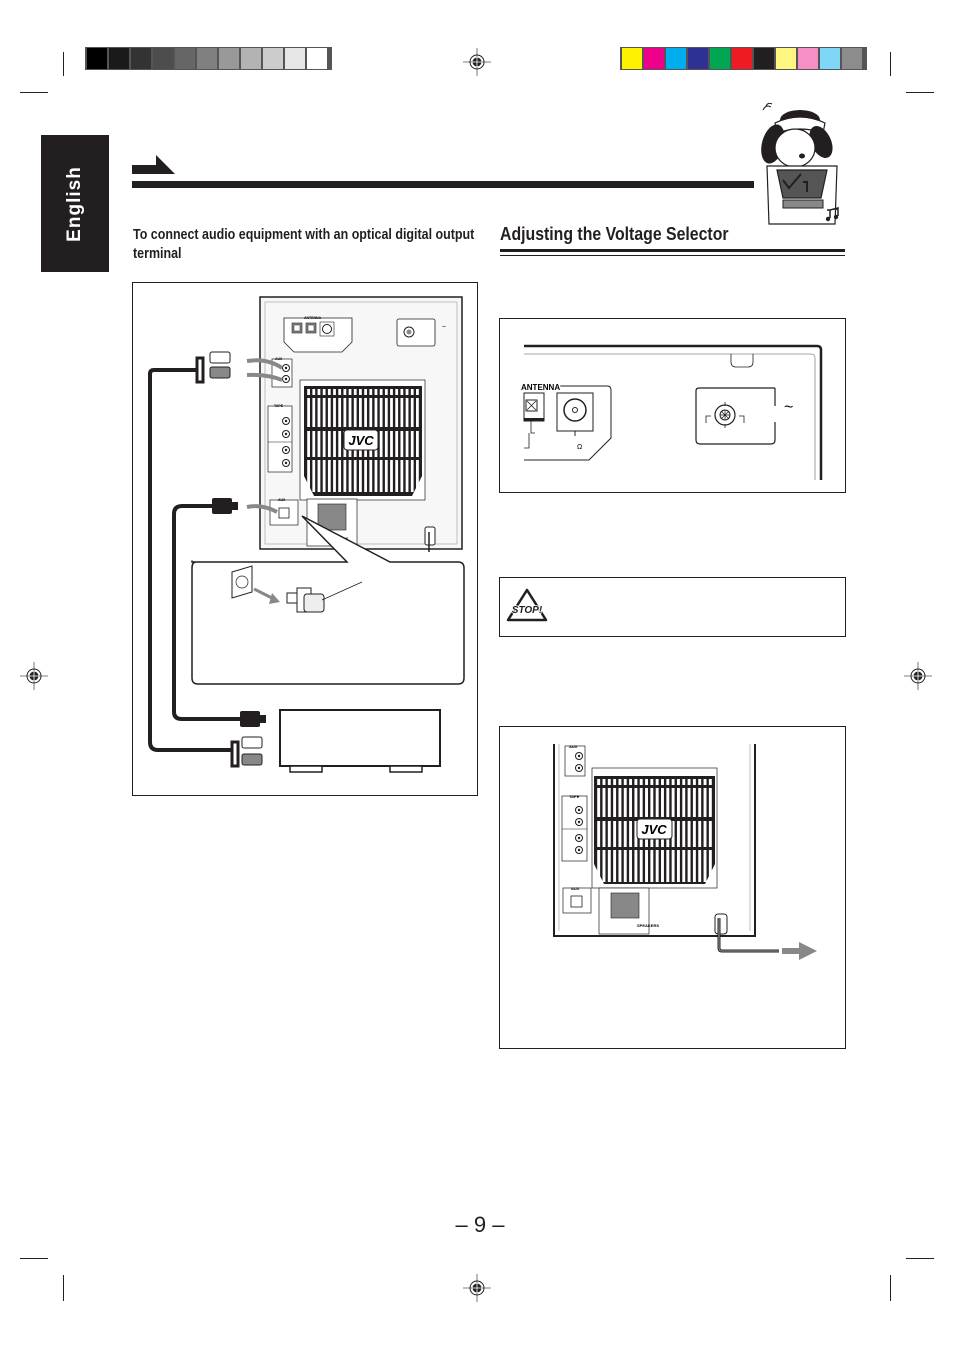 This screenshot has width=954, height=1351. What do you see at coordinates (540, 387) in the screenshot?
I see `antenna-closeup-label: ANTENNA` at bounding box center [540, 387].